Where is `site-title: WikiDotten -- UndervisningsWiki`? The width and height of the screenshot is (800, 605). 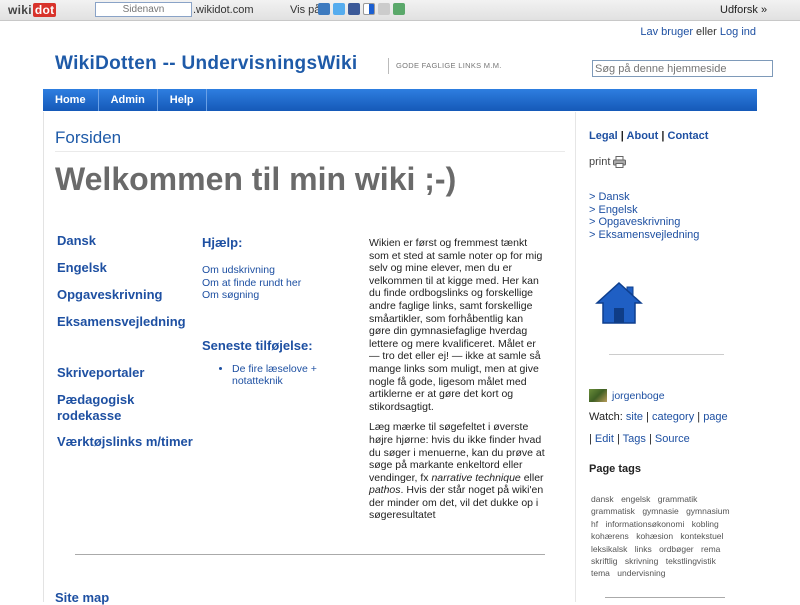 site-title: WikiDotten -- UndervisningsWiki is located at coordinates (206, 64).